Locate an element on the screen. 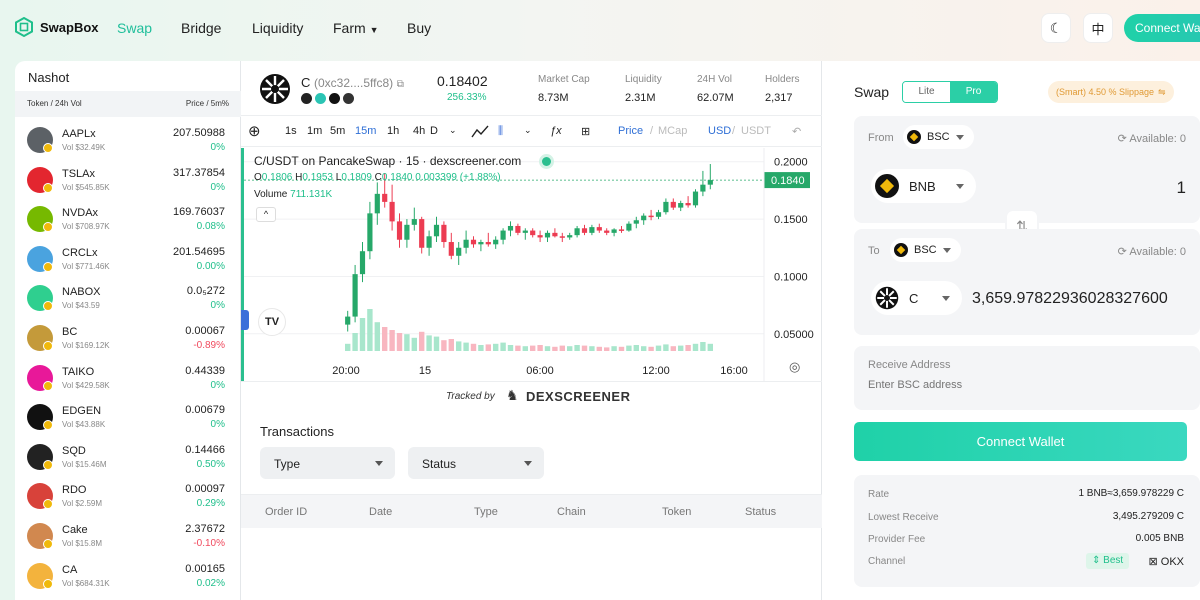  fx-indicators-icon: ƒx is located at coordinates (556, 131).